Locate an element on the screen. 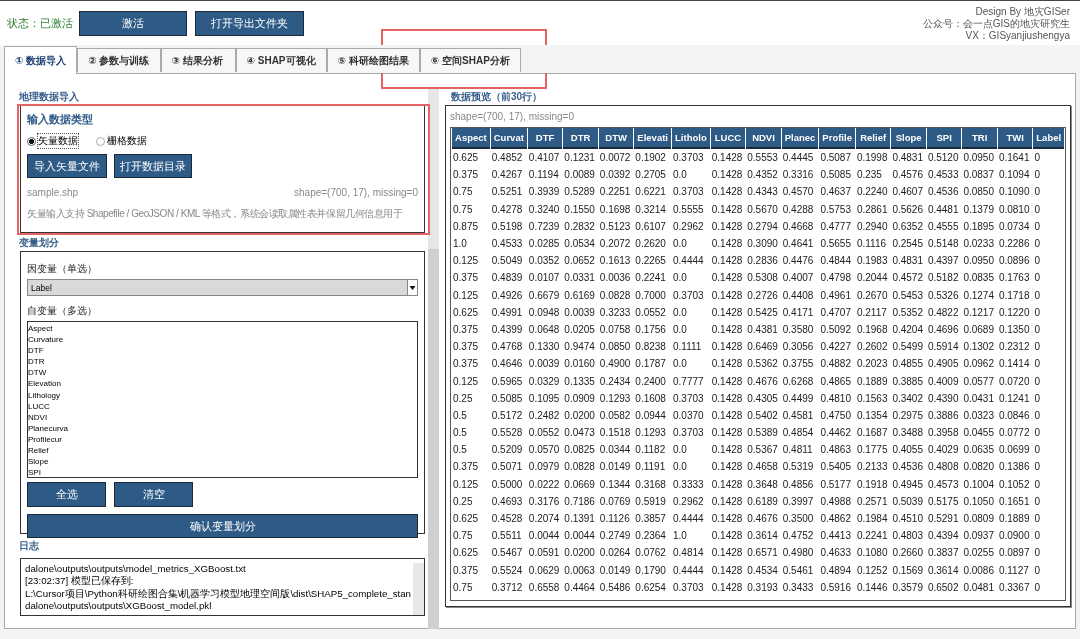 This screenshot has height=639, width=1080. table-cell-text: 0.4352 is located at coordinates (762, 175).